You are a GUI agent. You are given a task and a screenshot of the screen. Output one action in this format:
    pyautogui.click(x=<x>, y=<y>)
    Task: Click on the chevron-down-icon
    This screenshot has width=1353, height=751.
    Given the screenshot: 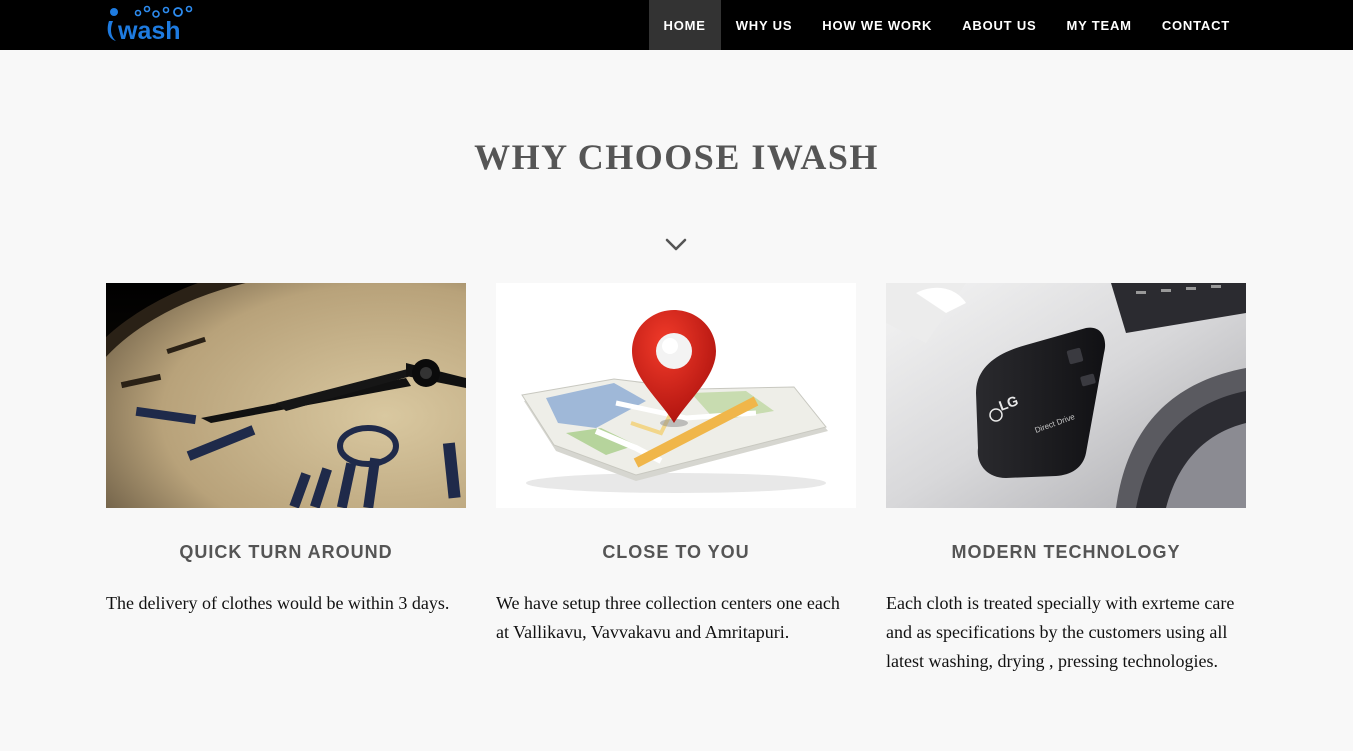 What is the action you would take?
    pyautogui.click(x=676, y=244)
    